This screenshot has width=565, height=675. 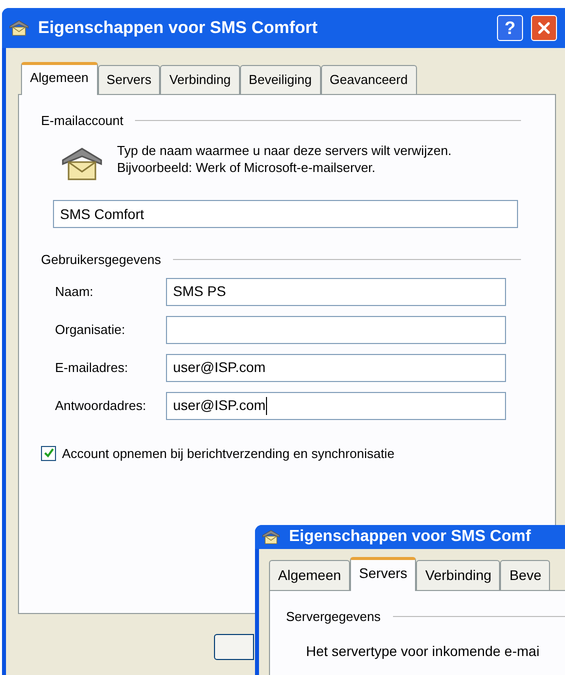 I want to click on close-button, so click(x=544, y=28).